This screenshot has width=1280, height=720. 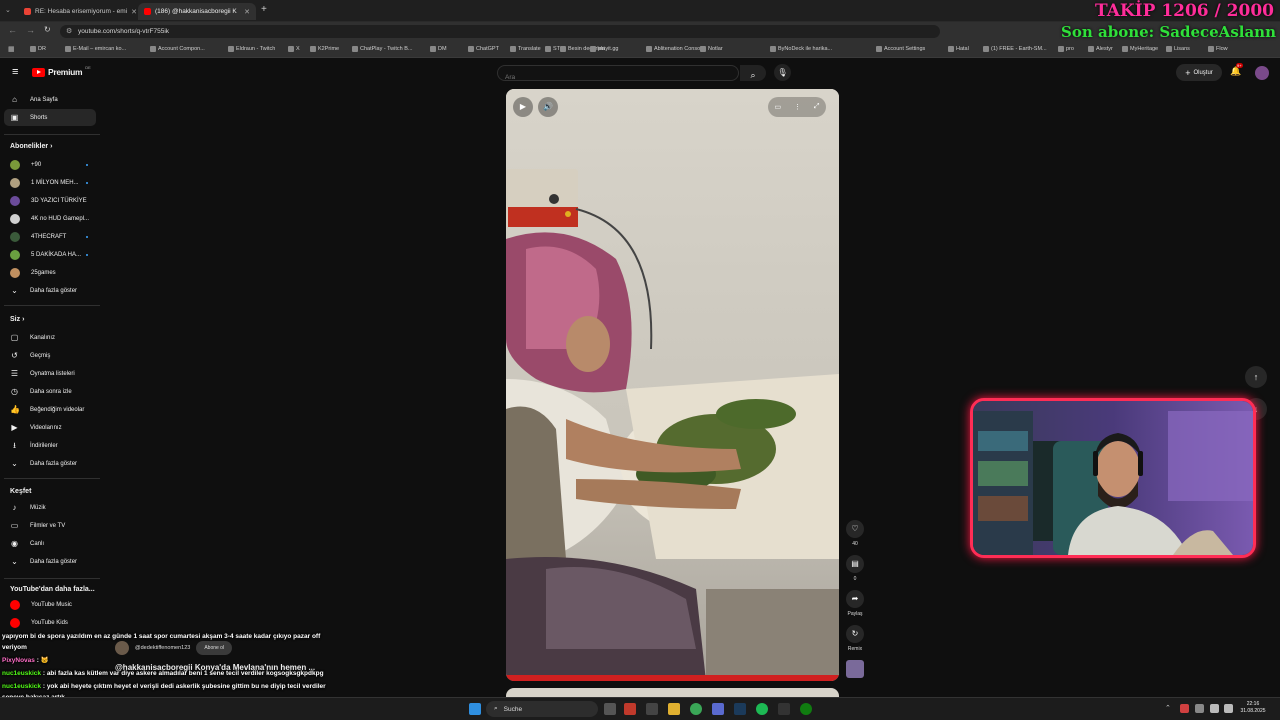 I want to click on url-input: ⚙ youtube.com/shorts/q-vtrF755ik, so click(x=500, y=31).